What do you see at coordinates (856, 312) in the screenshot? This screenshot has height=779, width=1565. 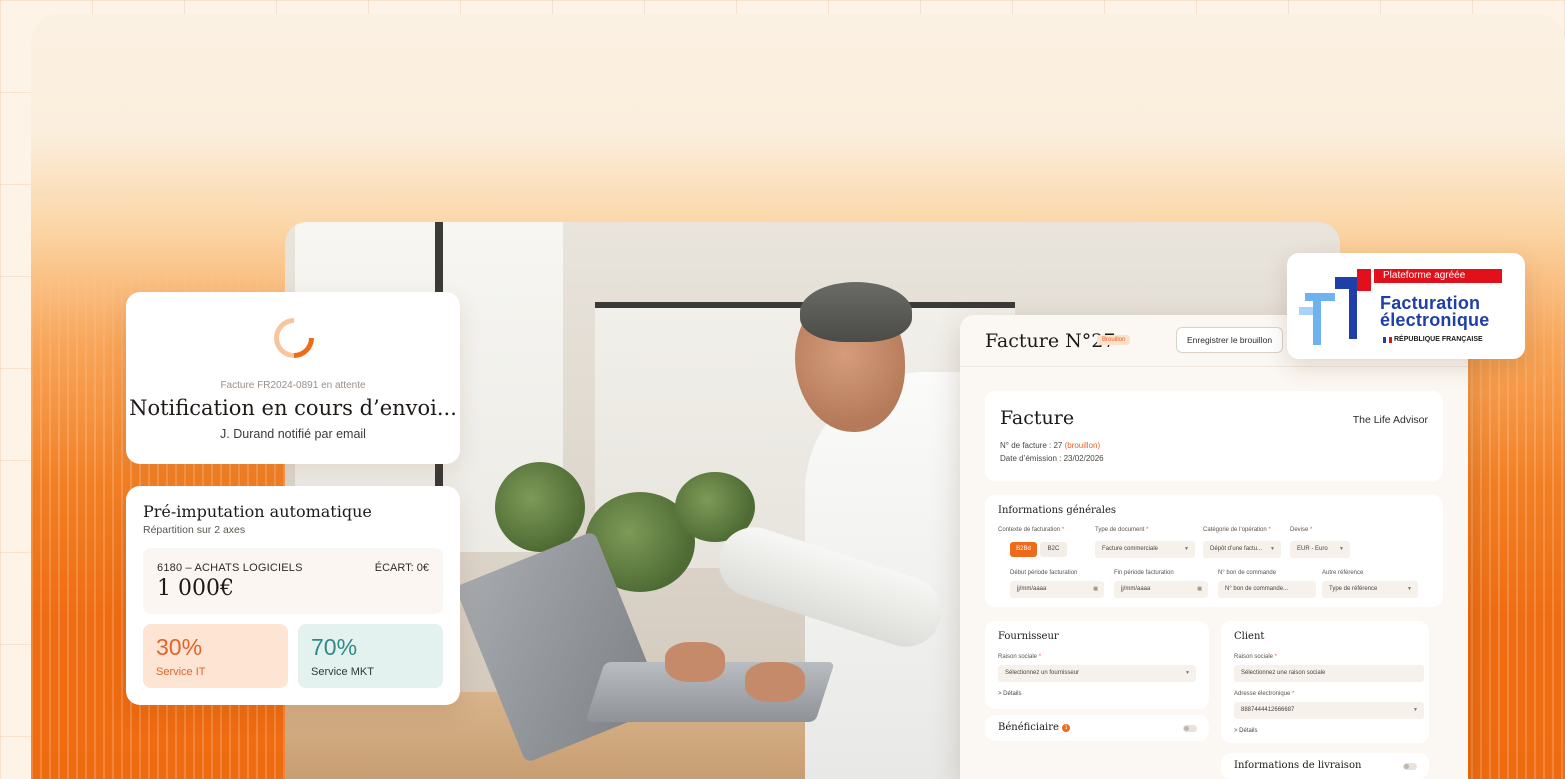 I see `person-hair` at bounding box center [856, 312].